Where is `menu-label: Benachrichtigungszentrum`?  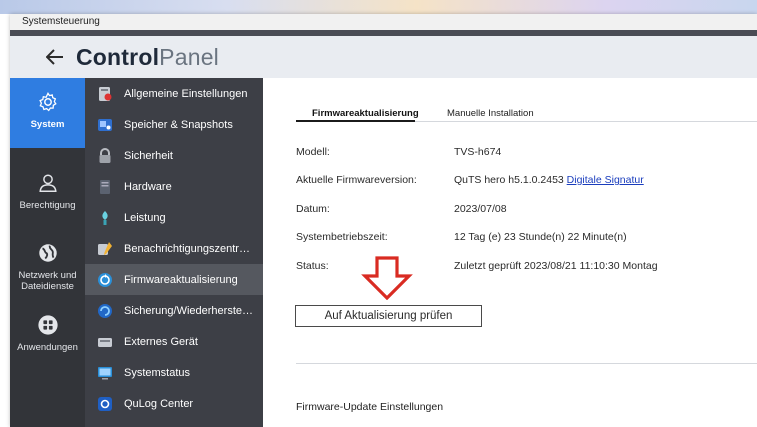
menu-label: Benachrichtigungszentrum is located at coordinates (189, 248).